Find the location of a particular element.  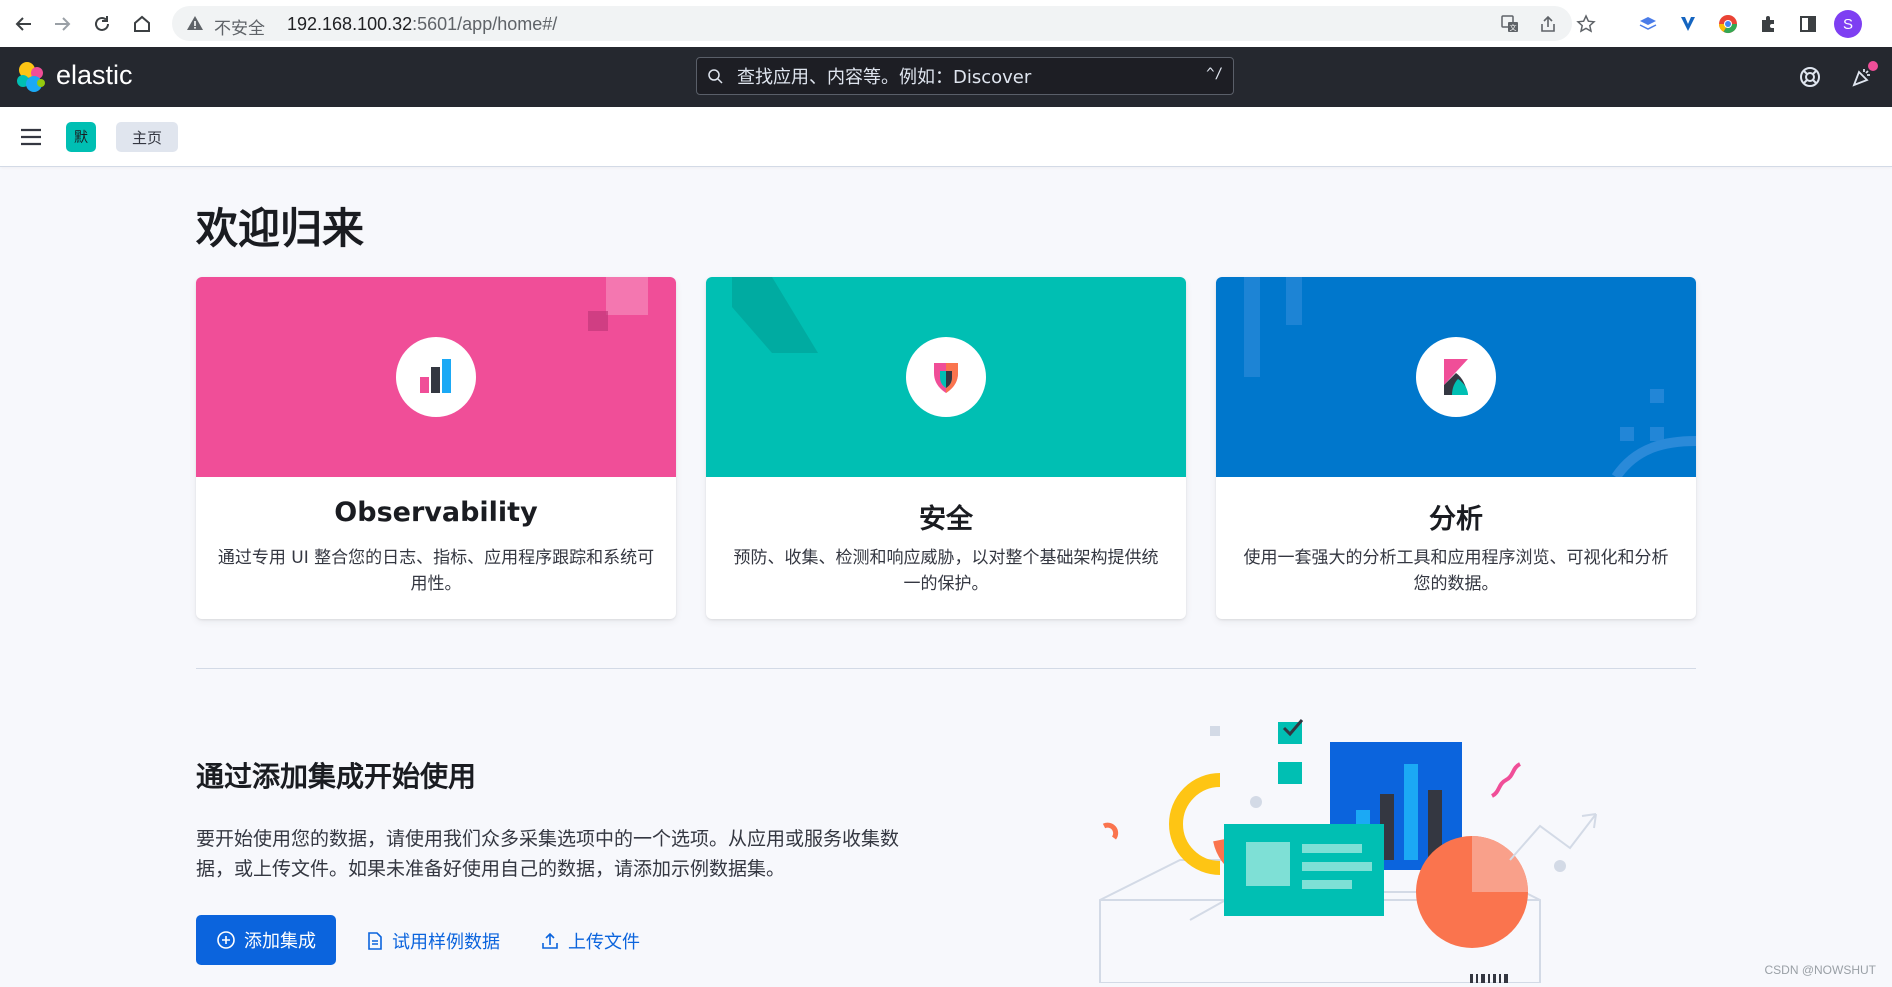

search-shortcut-badge: ^/ is located at coordinates (1214, 74).